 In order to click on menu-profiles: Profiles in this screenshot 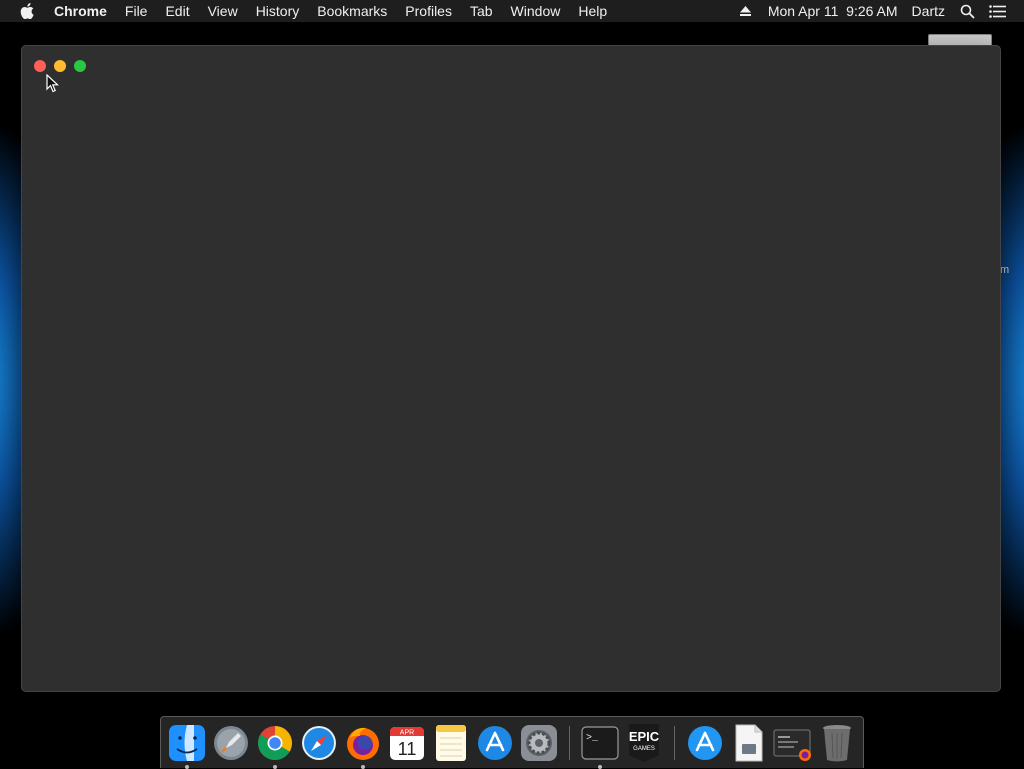, I will do `click(428, 11)`.